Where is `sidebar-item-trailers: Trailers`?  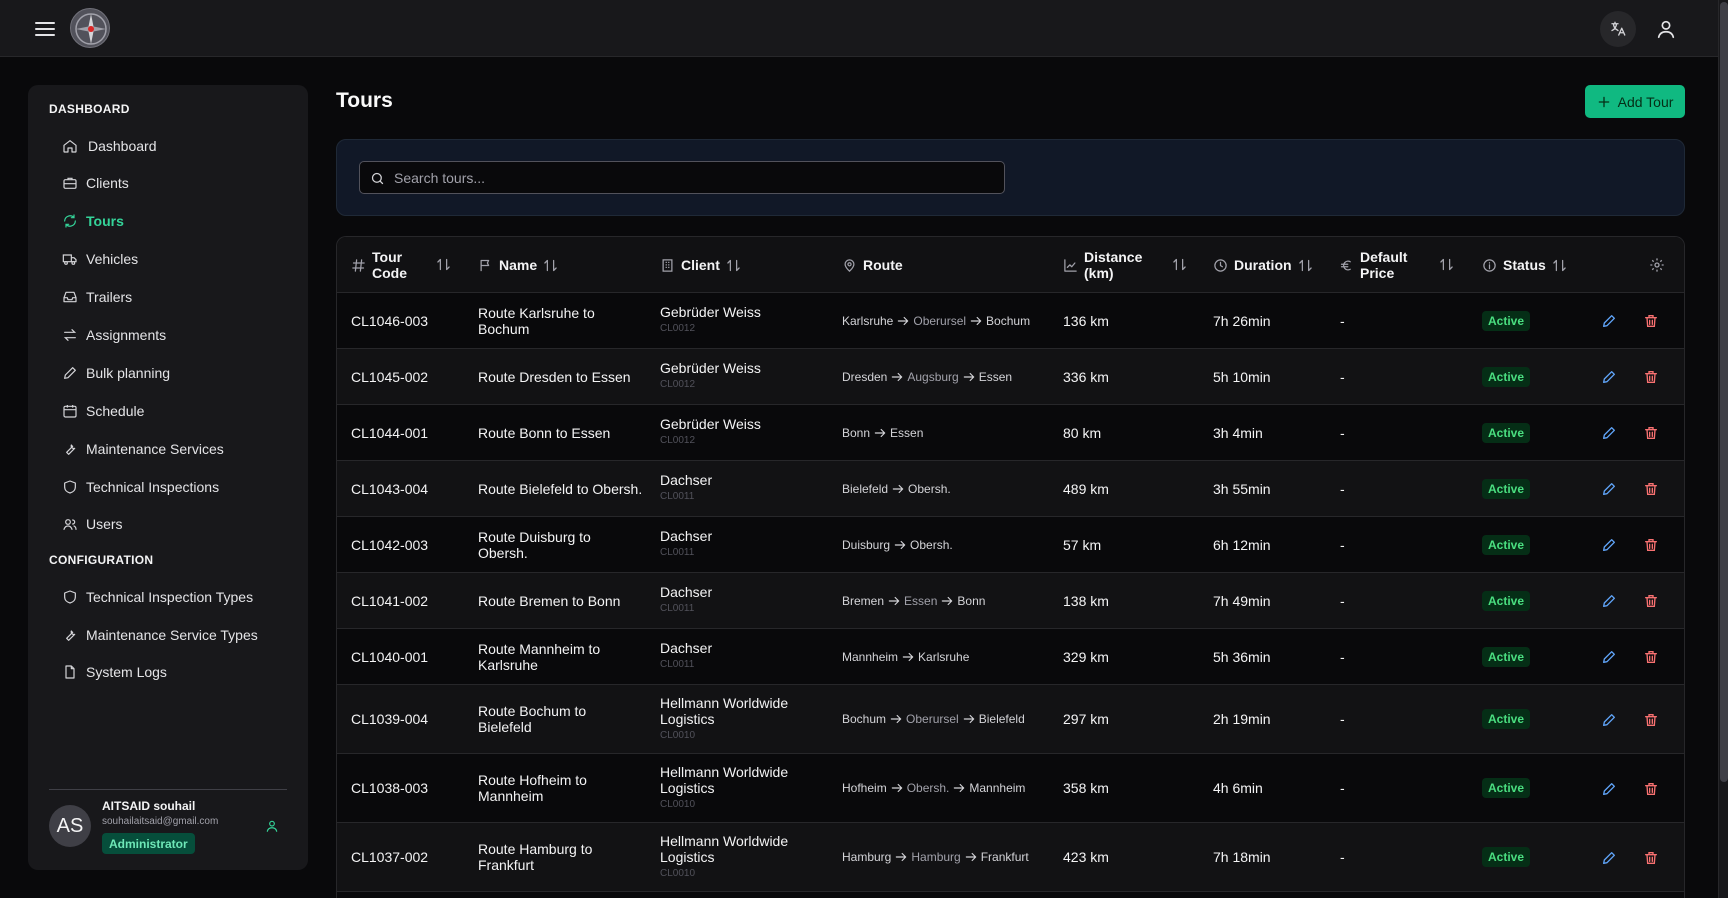 sidebar-item-trailers: Trailers is located at coordinates (97, 297).